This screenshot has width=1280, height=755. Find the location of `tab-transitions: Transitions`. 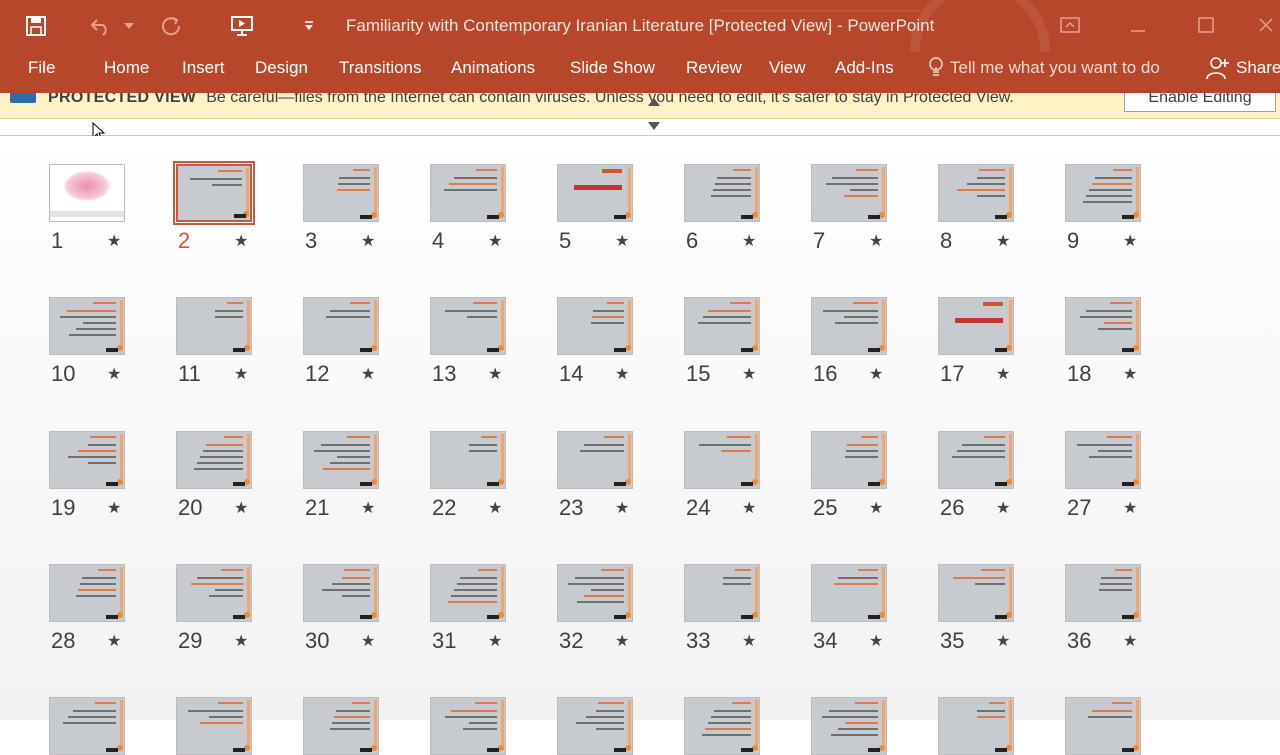

tab-transitions: Transitions is located at coordinates (380, 72).